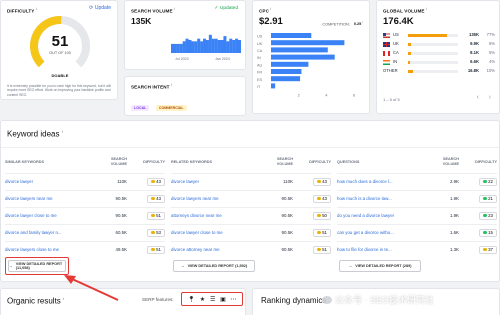 This screenshot has height=315, width=500. What do you see at coordinates (324, 232) in the screenshot?
I see `kd-value: 51` at bounding box center [324, 232].